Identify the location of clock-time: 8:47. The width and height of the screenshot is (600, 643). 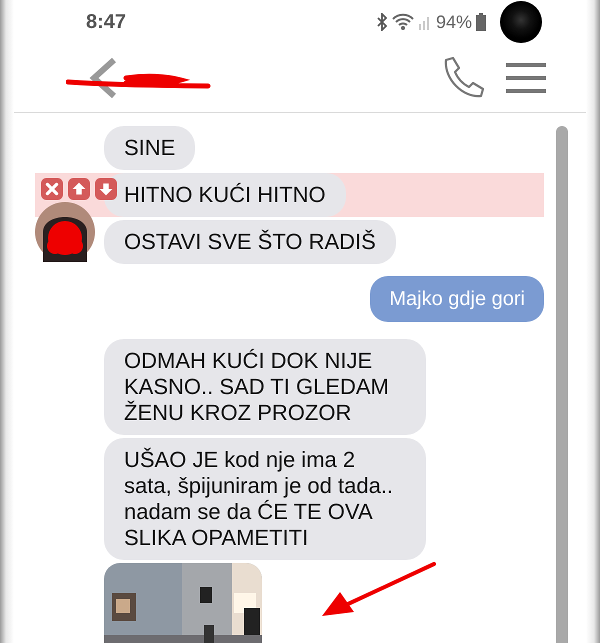
(107, 22).